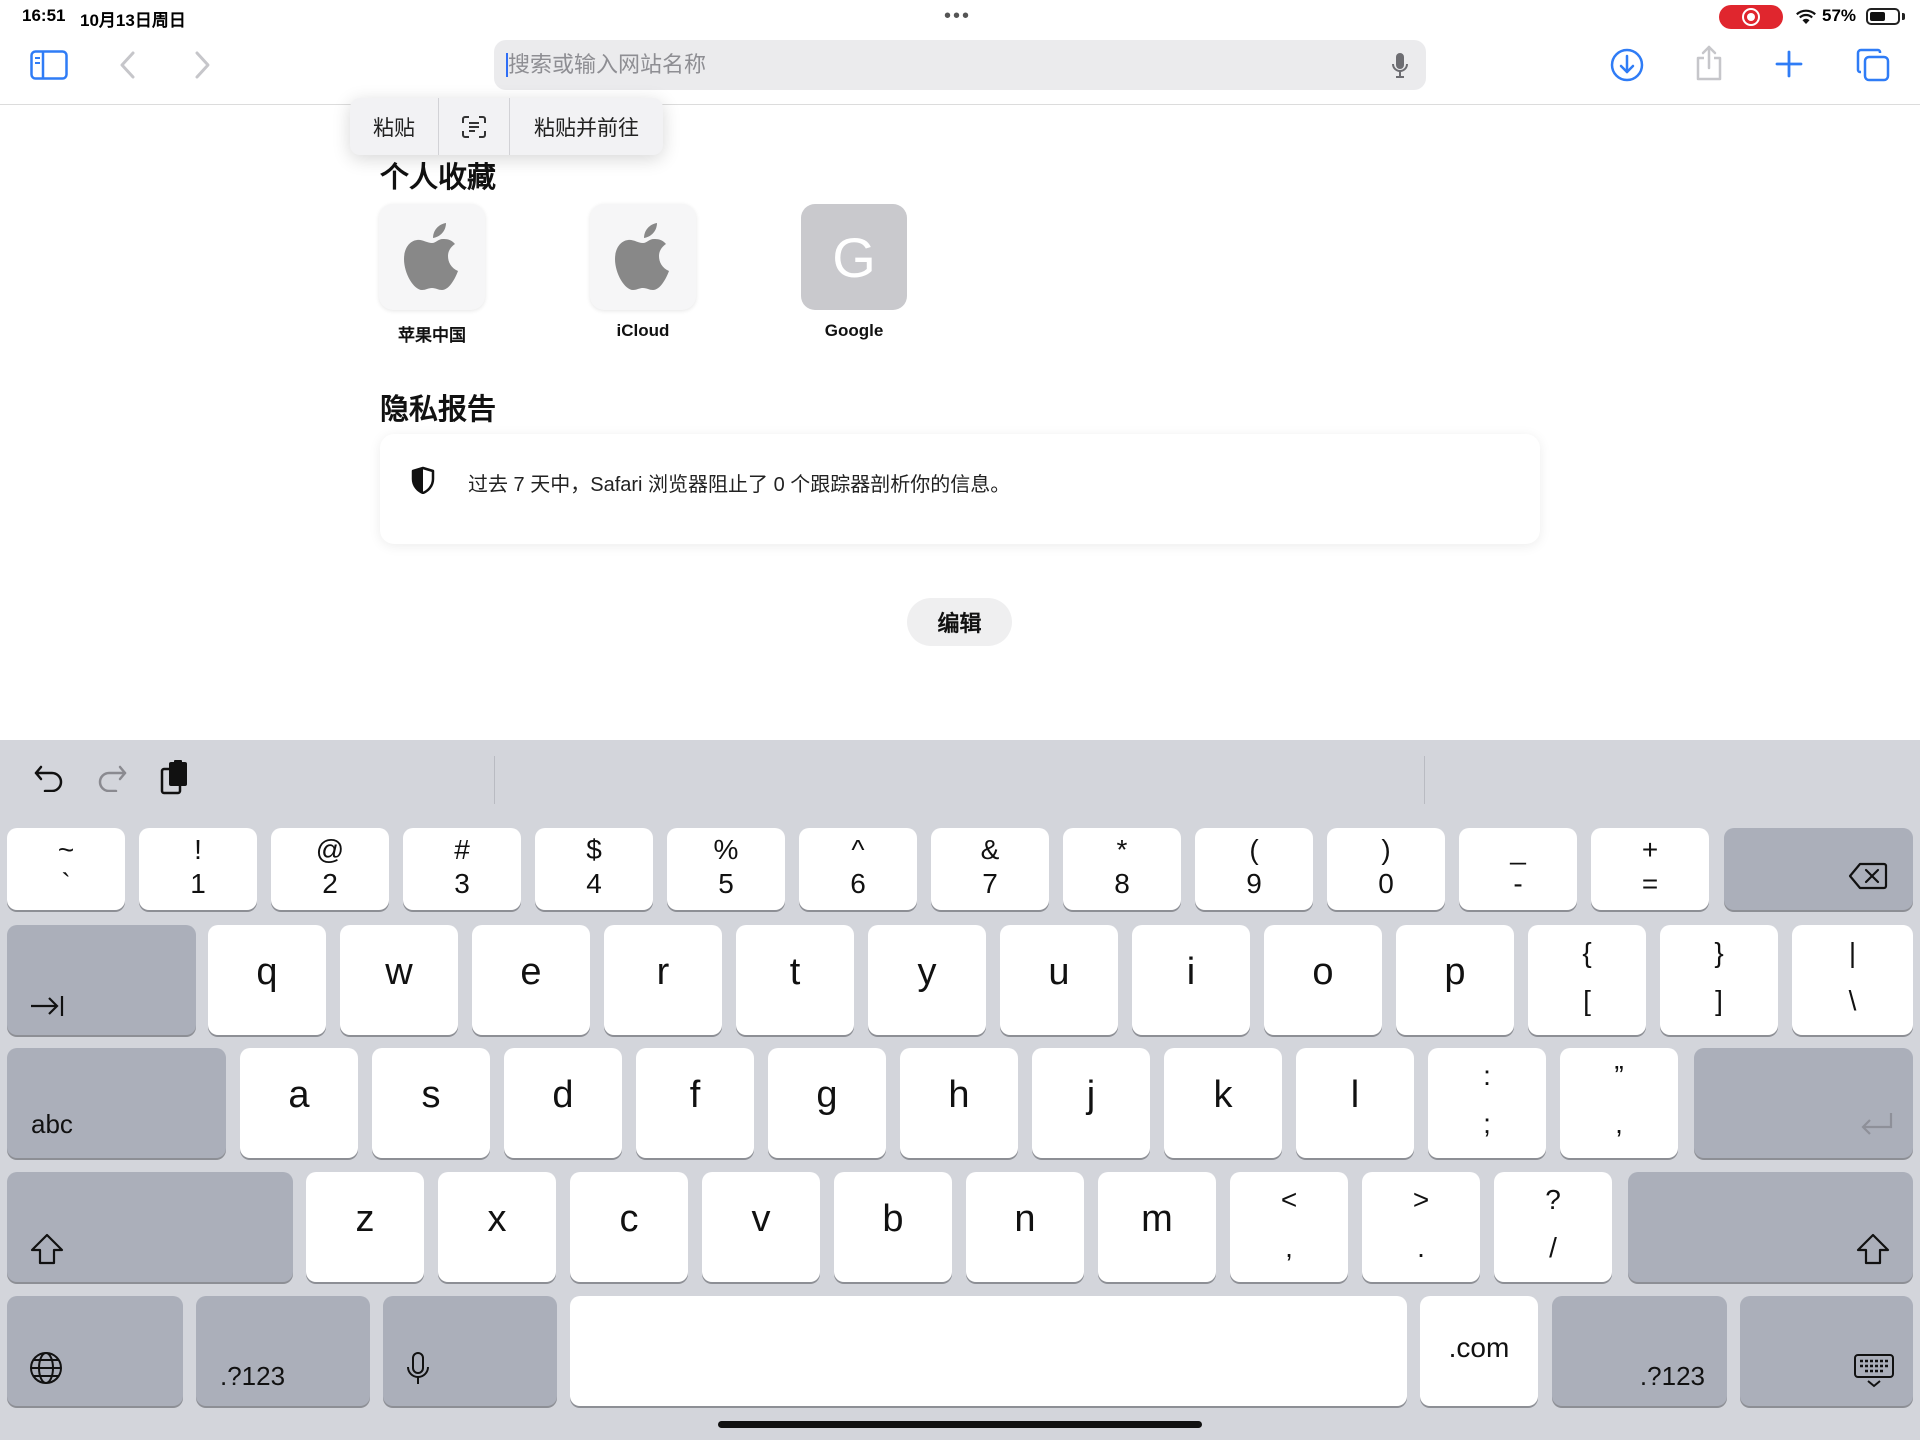 Image resolution: width=1920 pixels, height=1440 pixels. I want to click on globe-key, so click(95, 1351).